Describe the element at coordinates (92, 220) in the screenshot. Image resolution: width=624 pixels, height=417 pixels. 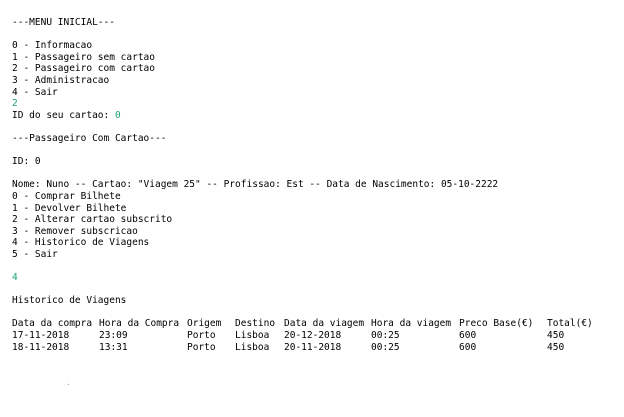
I see `passageiro-option-alterar: 2 - Alterar cartao subscrito` at that location.